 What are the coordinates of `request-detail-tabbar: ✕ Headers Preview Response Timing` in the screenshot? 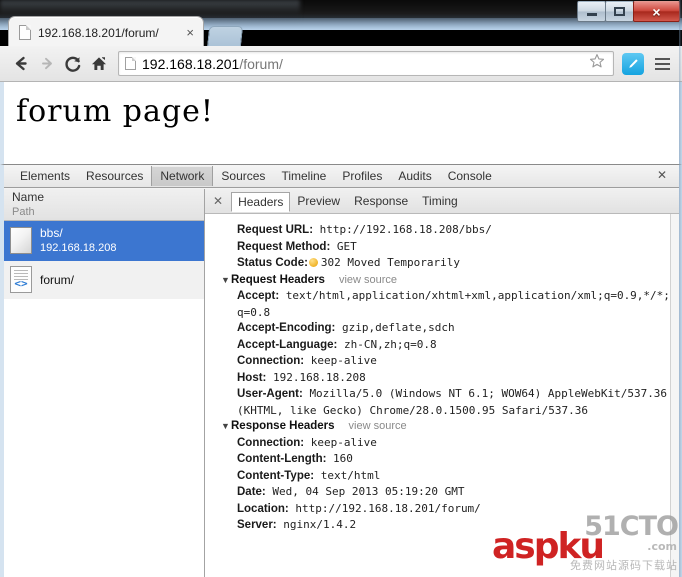 It's located at (442, 201).